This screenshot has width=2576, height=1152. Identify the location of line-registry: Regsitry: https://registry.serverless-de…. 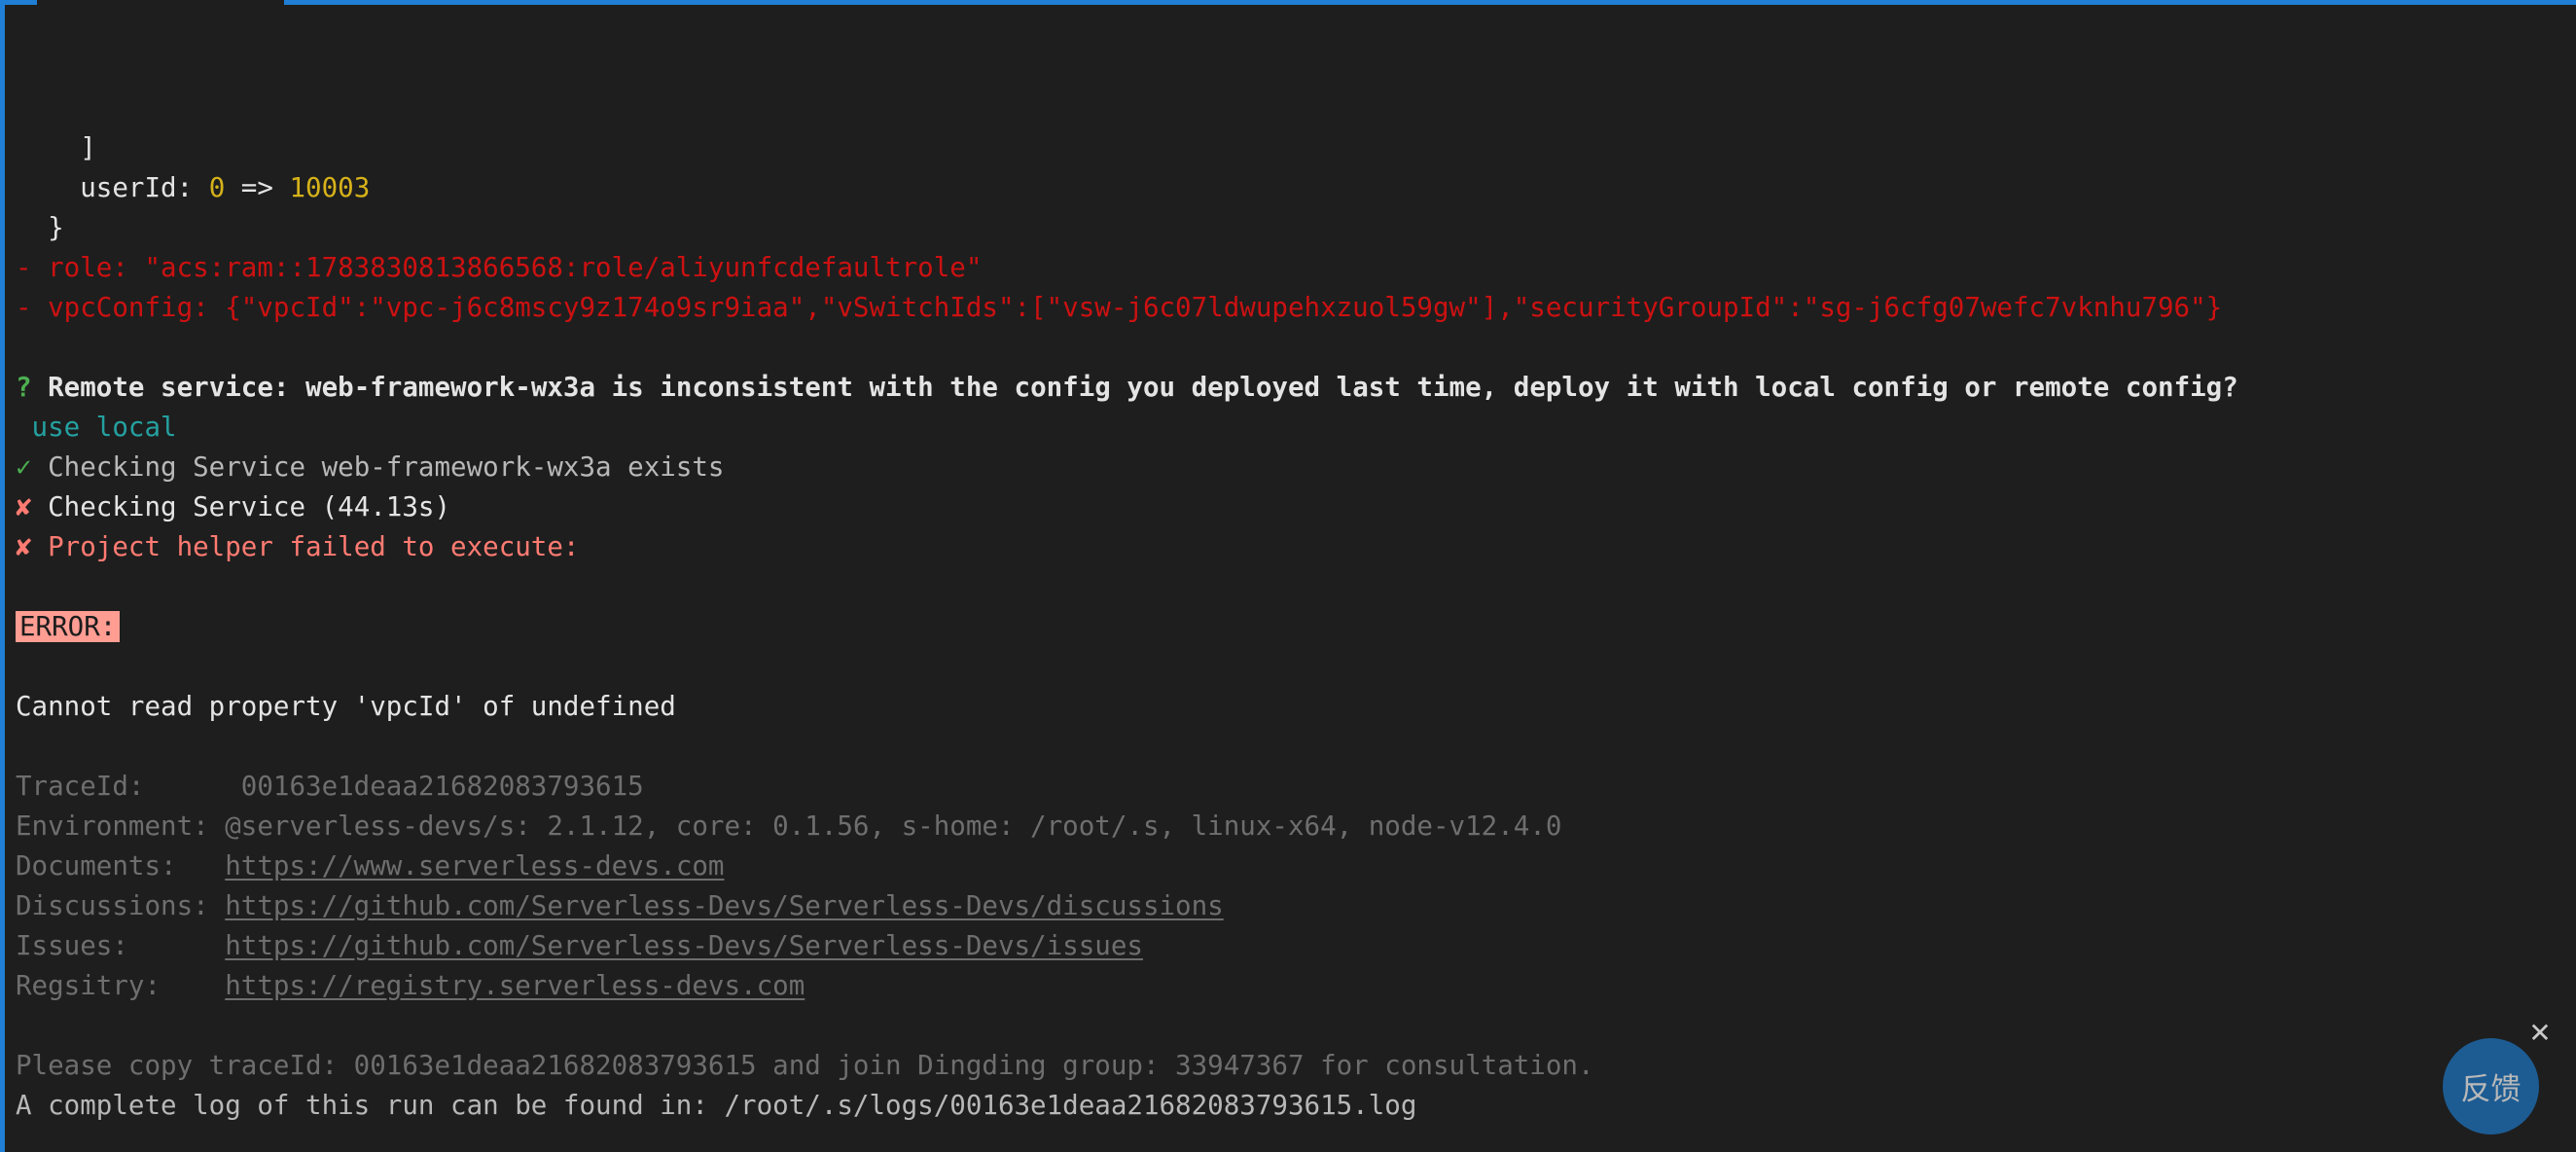
(1296, 986).